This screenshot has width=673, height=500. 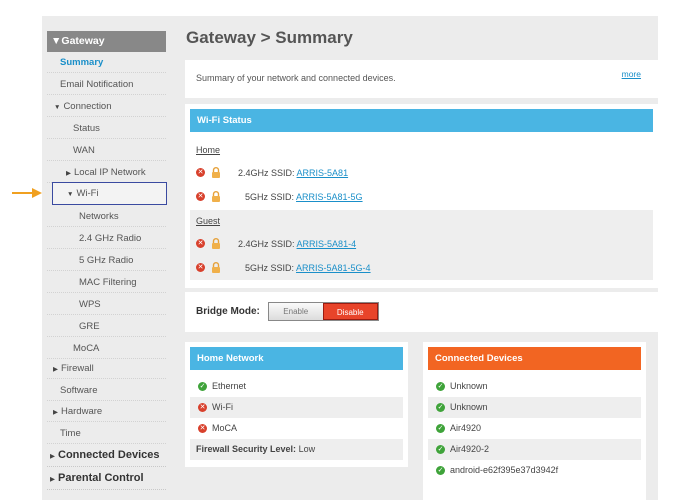 What do you see at coordinates (421, 312) in the screenshot?
I see `bridge-mode-card: Bridge Mode: Enable Disable` at bounding box center [421, 312].